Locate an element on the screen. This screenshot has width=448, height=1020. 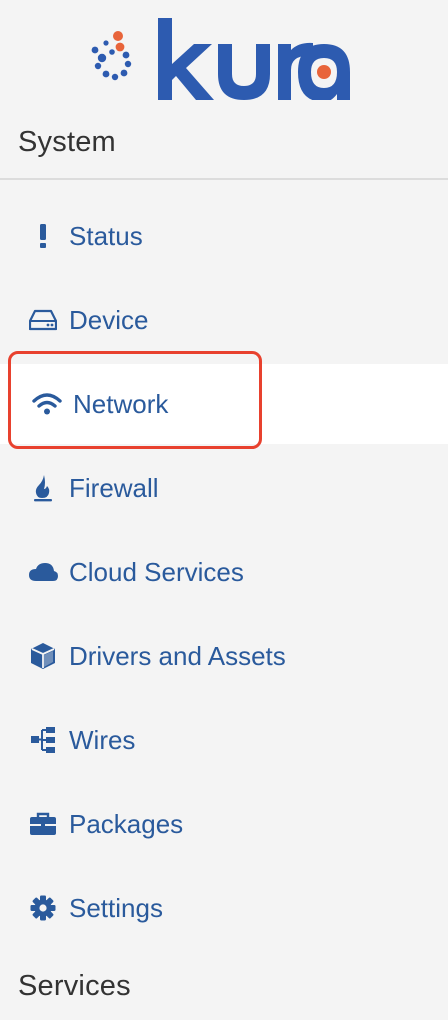
hard-drive-icon is located at coordinates (43, 320).